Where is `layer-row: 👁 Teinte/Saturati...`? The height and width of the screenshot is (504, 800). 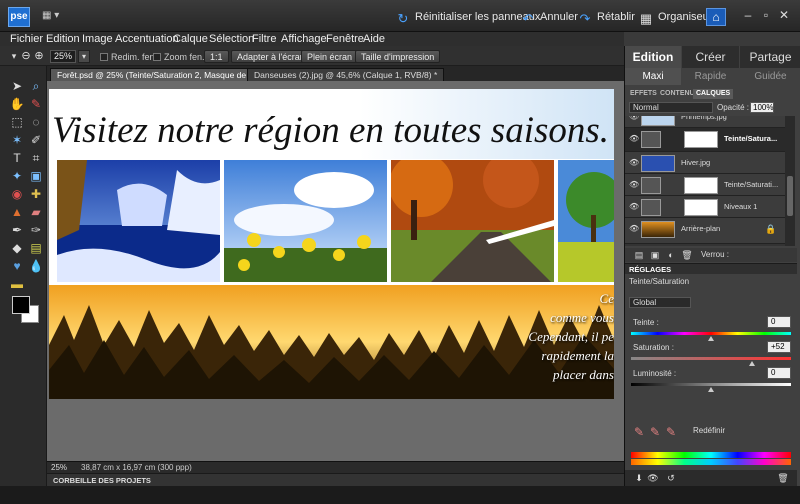 layer-row: 👁 Teinte/Saturati... is located at coordinates (705, 185).